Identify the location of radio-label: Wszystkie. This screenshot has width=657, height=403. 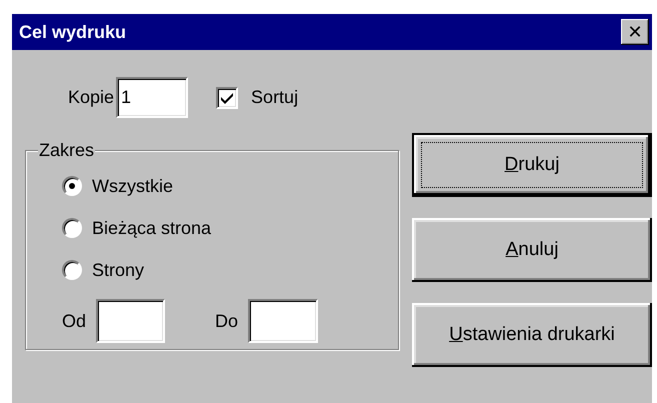
(132, 186).